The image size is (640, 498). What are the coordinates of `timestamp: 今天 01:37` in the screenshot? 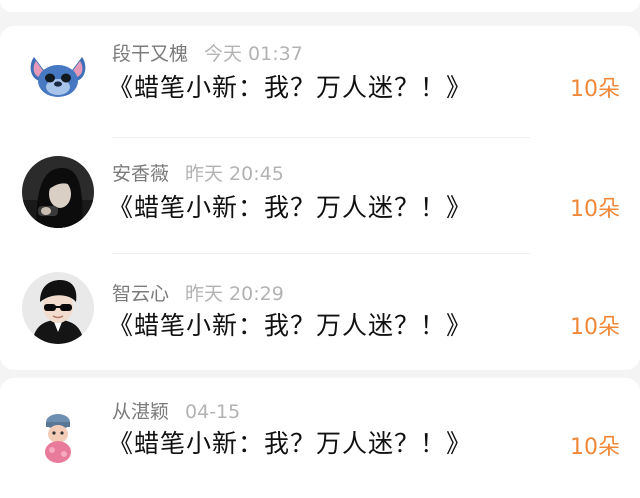 It's located at (253, 54).